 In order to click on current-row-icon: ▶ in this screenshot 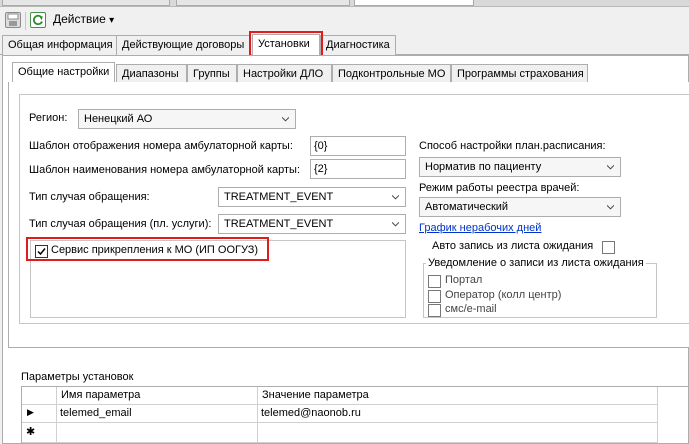, I will do `click(30, 412)`.